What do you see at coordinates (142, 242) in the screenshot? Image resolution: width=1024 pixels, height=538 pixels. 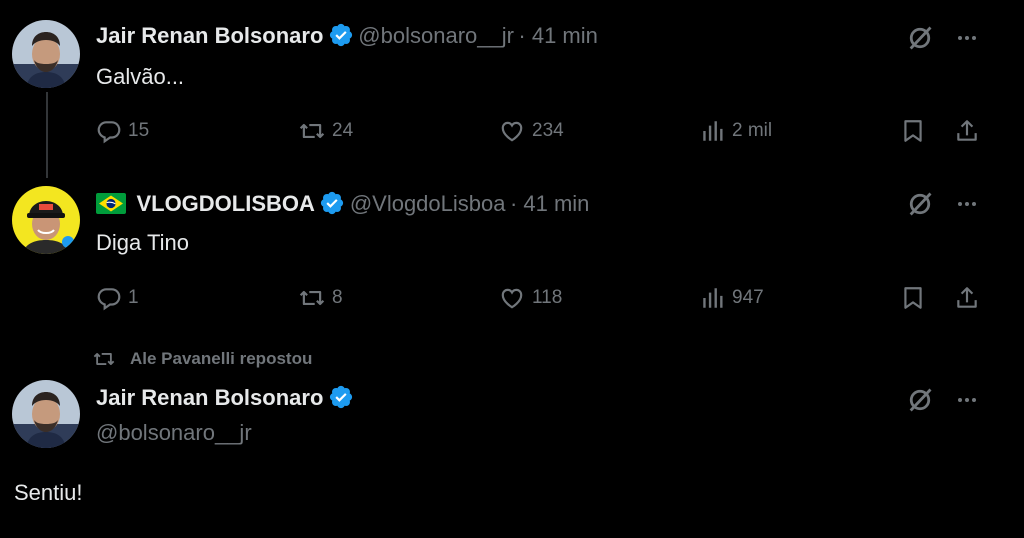 I see `tweet-text: Diga Tino` at bounding box center [142, 242].